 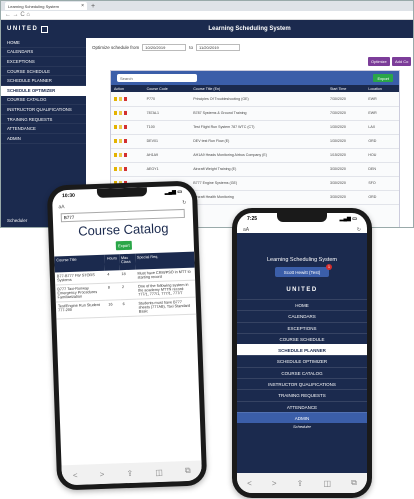 I want to click on optimize-label: Optimize schedule from, so click(x=116, y=47).